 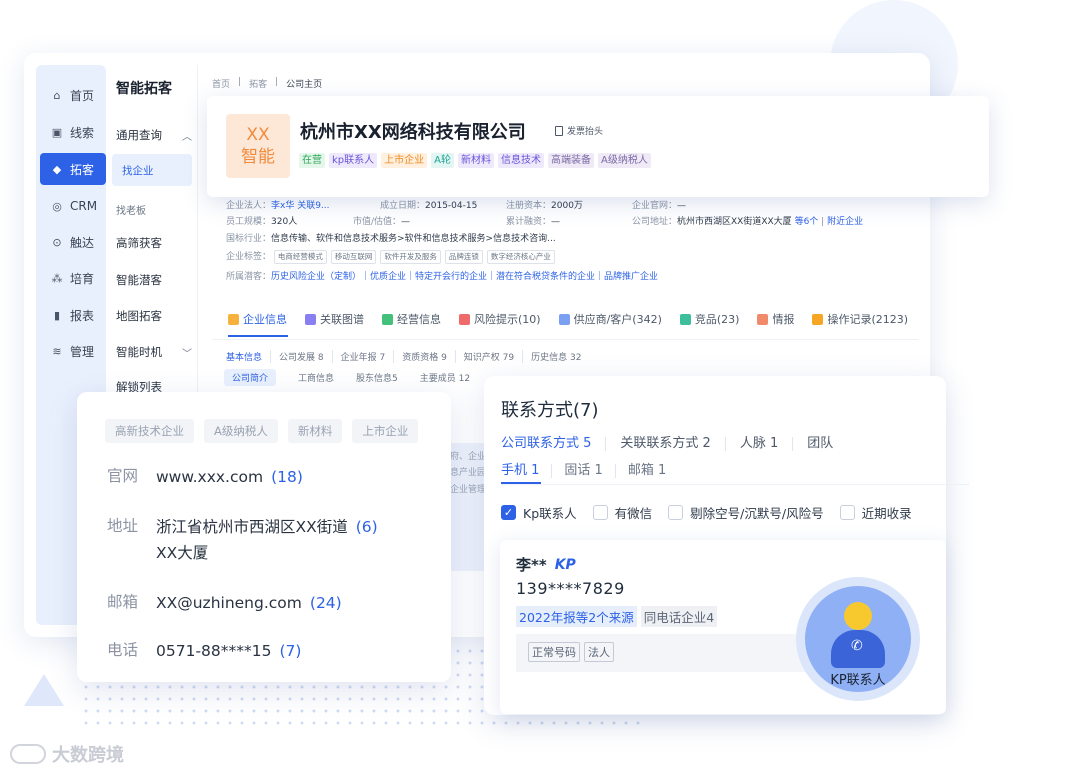 What do you see at coordinates (154, 280) in the screenshot?
I see `sub-item-smart-leads: 智能潜客` at bounding box center [154, 280].